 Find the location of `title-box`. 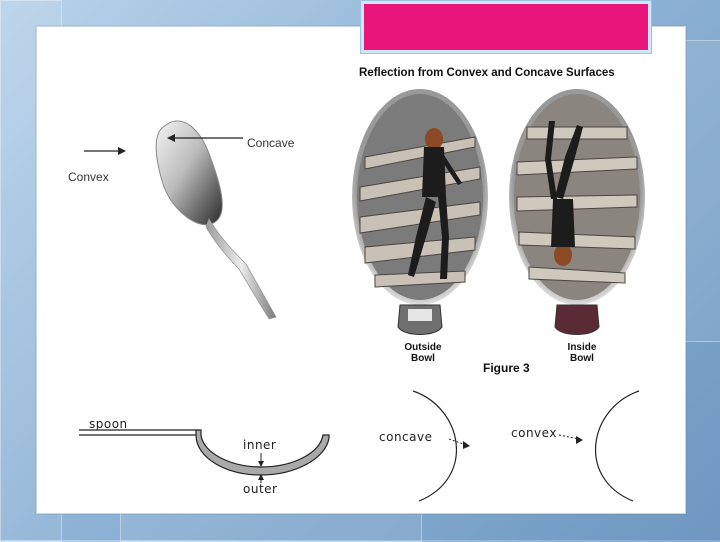

title-box is located at coordinates (506, 27).